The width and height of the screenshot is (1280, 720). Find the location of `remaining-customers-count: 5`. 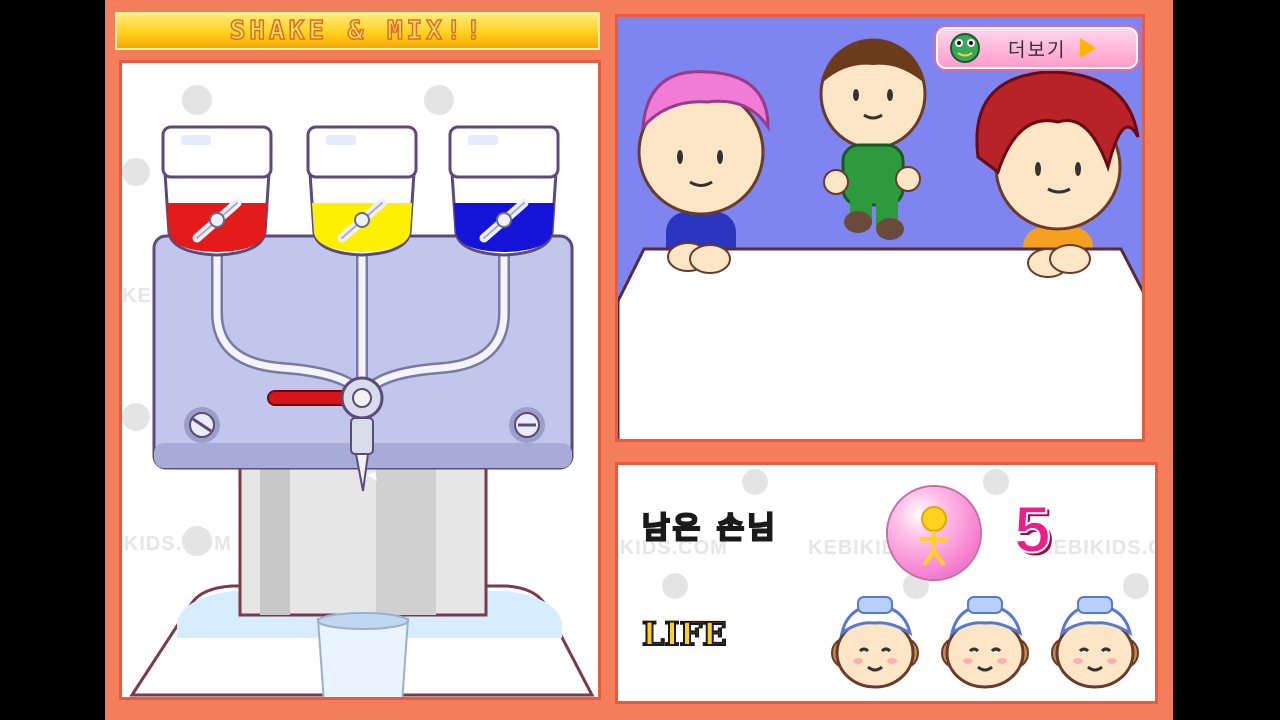

remaining-customers-count: 5 is located at coordinates (1032, 529).